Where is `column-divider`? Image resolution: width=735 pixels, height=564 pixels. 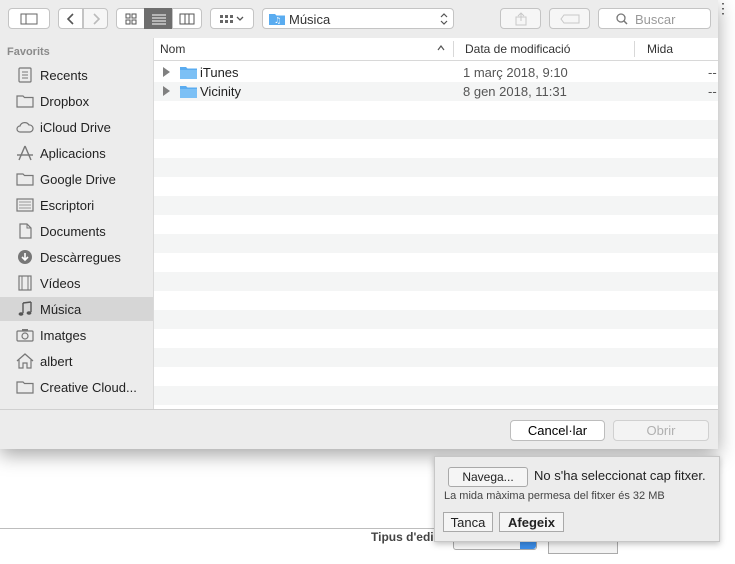 column-divider is located at coordinates (453, 49).